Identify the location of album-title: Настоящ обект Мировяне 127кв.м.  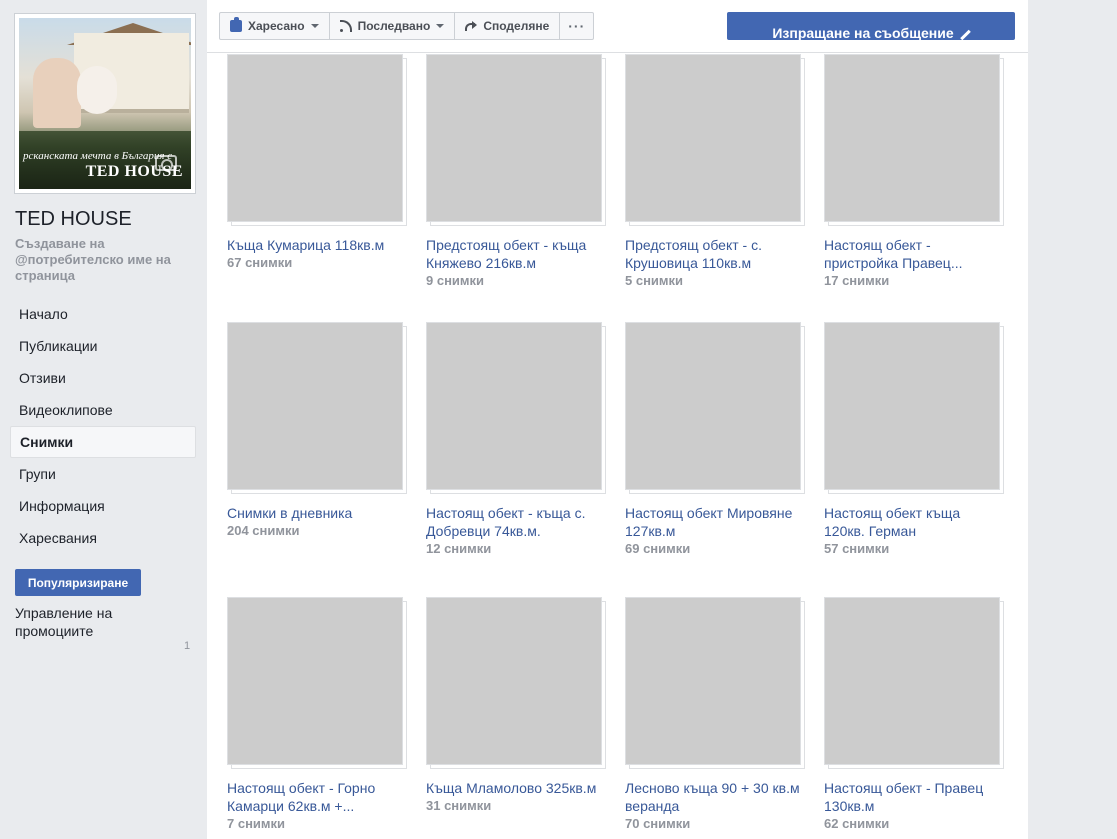
(715, 522).